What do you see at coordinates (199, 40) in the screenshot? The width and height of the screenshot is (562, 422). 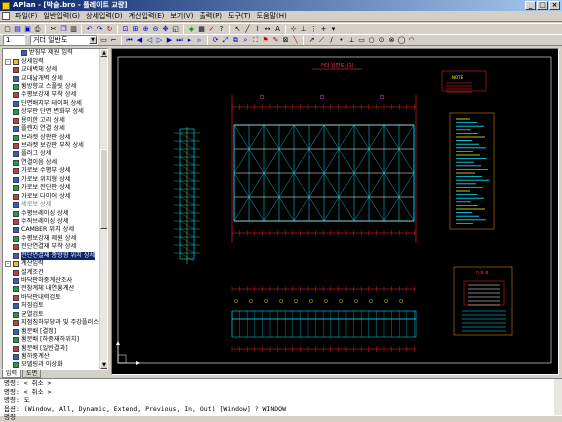 I see `end-icon: ▹` at bounding box center [199, 40].